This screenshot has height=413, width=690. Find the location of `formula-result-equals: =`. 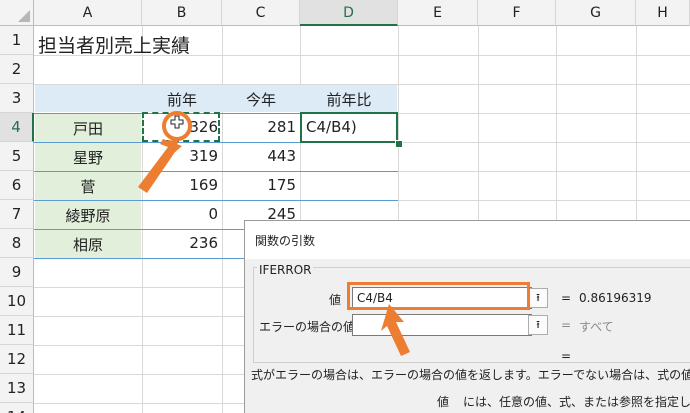

formula-result-equals: = is located at coordinates (566, 356).